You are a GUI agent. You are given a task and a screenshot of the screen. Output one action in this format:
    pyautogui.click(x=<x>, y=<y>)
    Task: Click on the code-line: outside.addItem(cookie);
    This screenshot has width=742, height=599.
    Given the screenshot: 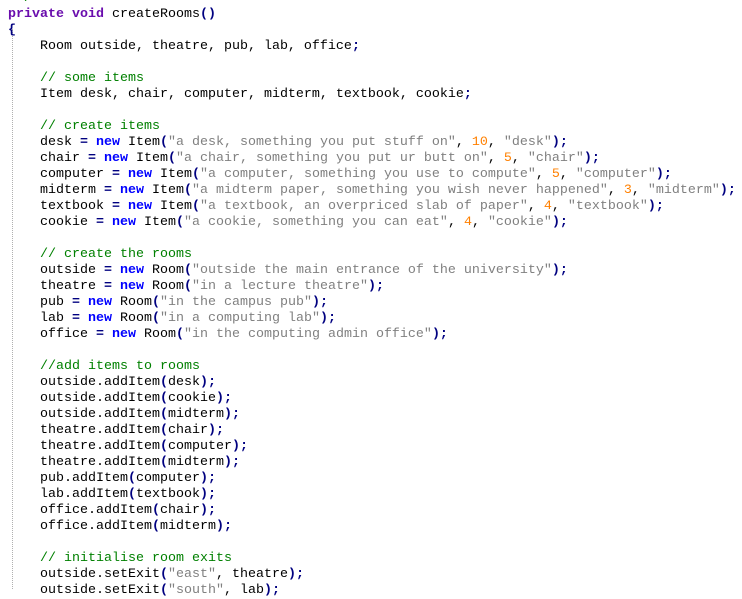 What is the action you would take?
    pyautogui.click(x=371, y=399)
    